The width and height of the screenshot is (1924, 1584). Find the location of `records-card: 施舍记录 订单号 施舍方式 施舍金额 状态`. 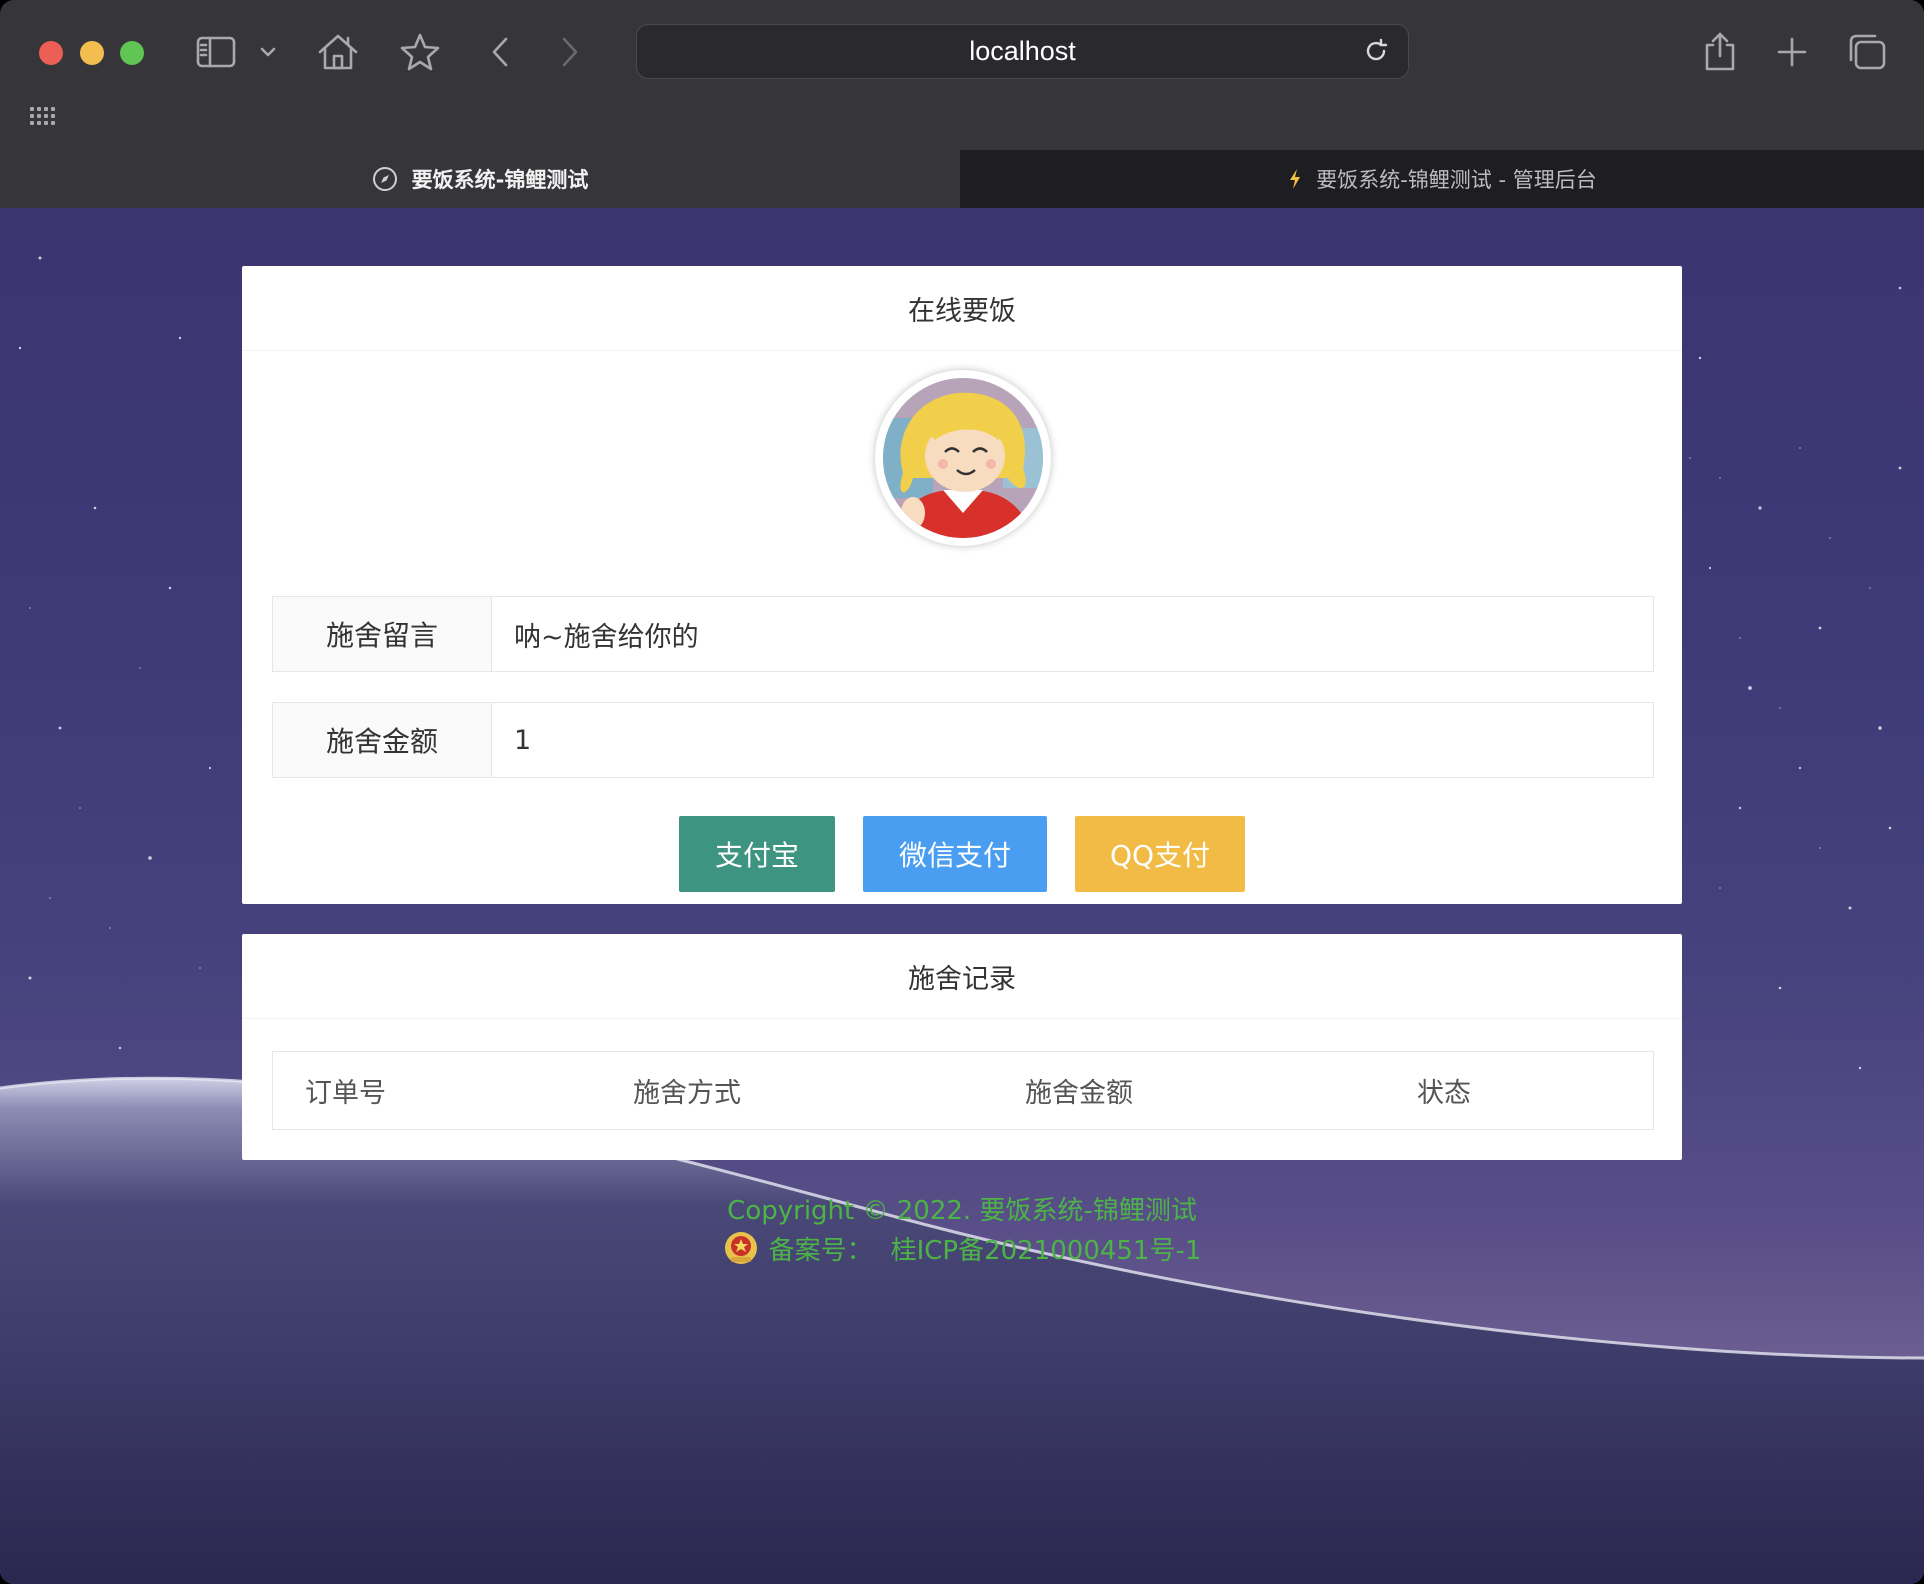

records-card: 施舍记录 订单号 施舍方式 施舍金额 状态 is located at coordinates (962, 1047).